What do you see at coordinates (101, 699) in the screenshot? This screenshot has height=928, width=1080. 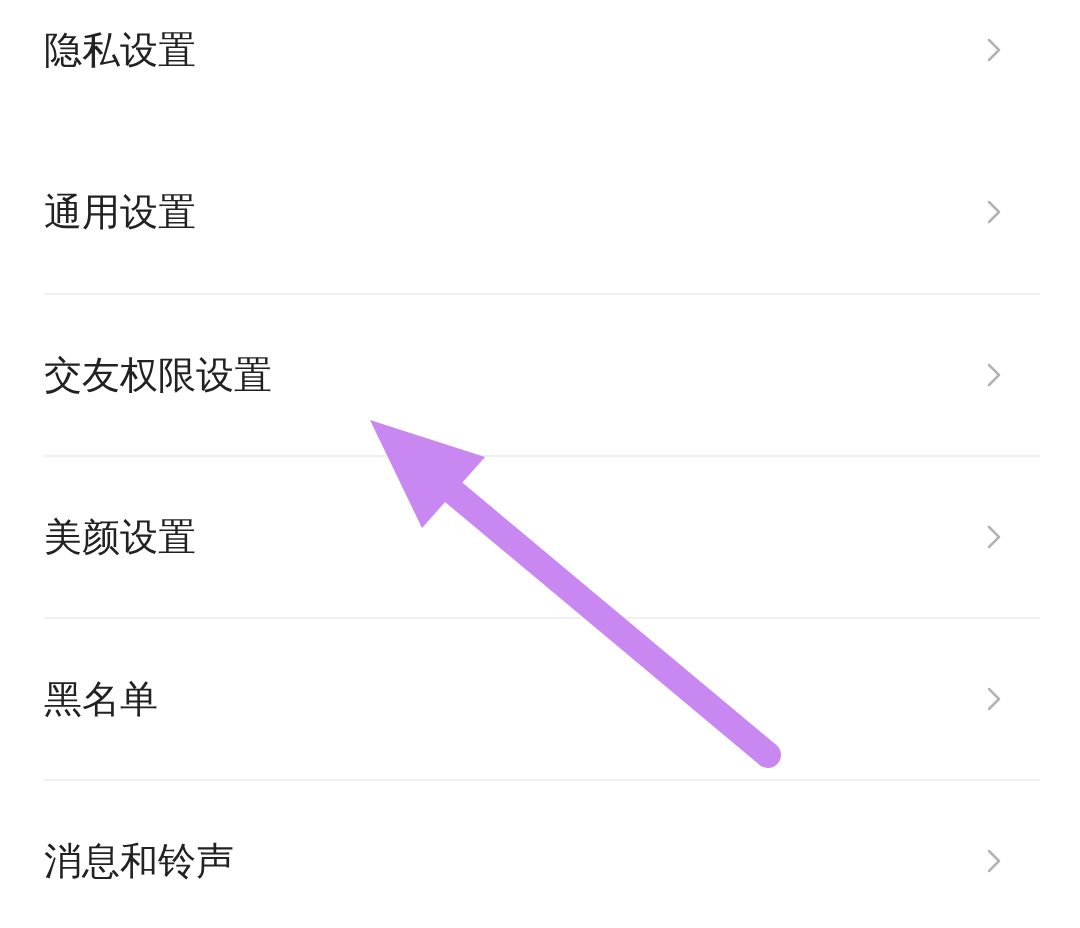 I see `item-label: 黑名单` at bounding box center [101, 699].